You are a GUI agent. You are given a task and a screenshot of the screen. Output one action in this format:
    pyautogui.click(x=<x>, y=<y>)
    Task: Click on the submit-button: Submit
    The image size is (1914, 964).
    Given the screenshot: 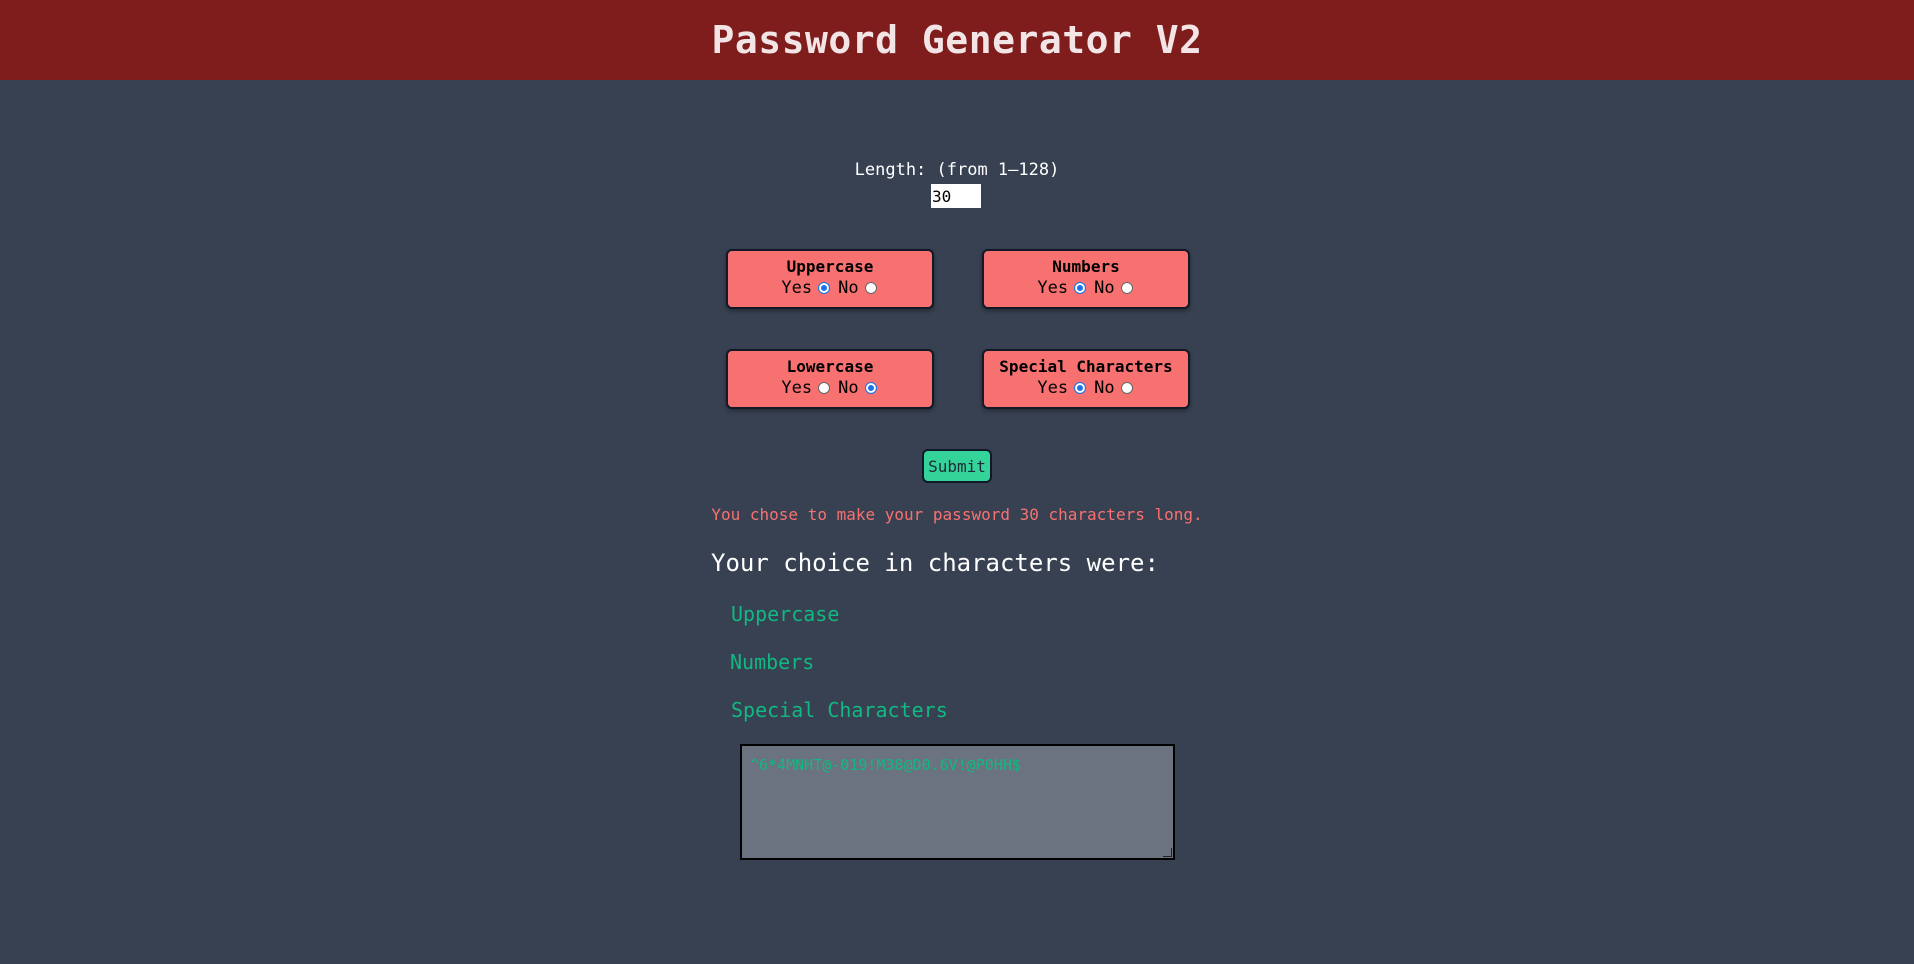 What is the action you would take?
    pyautogui.click(x=957, y=466)
    